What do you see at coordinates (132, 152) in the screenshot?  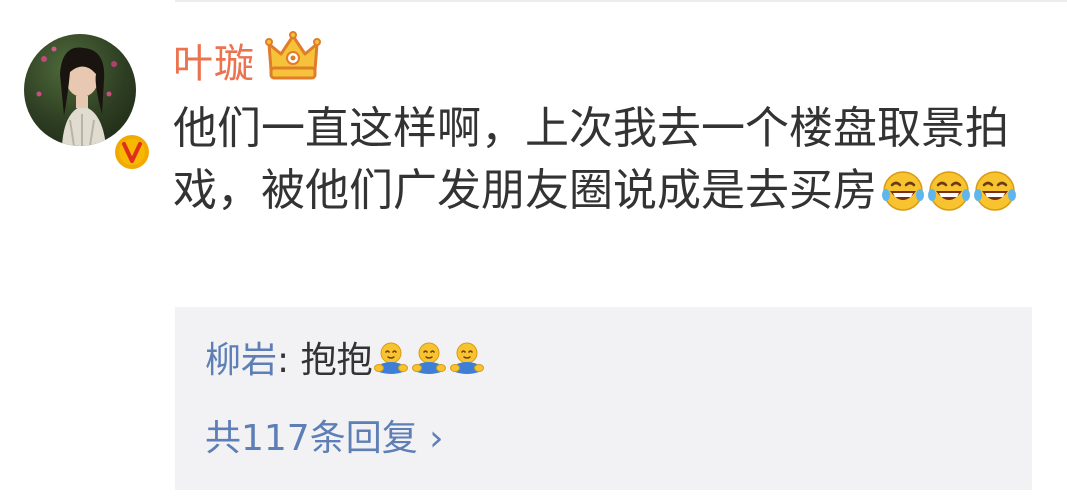 I see `verified-v-icon` at bounding box center [132, 152].